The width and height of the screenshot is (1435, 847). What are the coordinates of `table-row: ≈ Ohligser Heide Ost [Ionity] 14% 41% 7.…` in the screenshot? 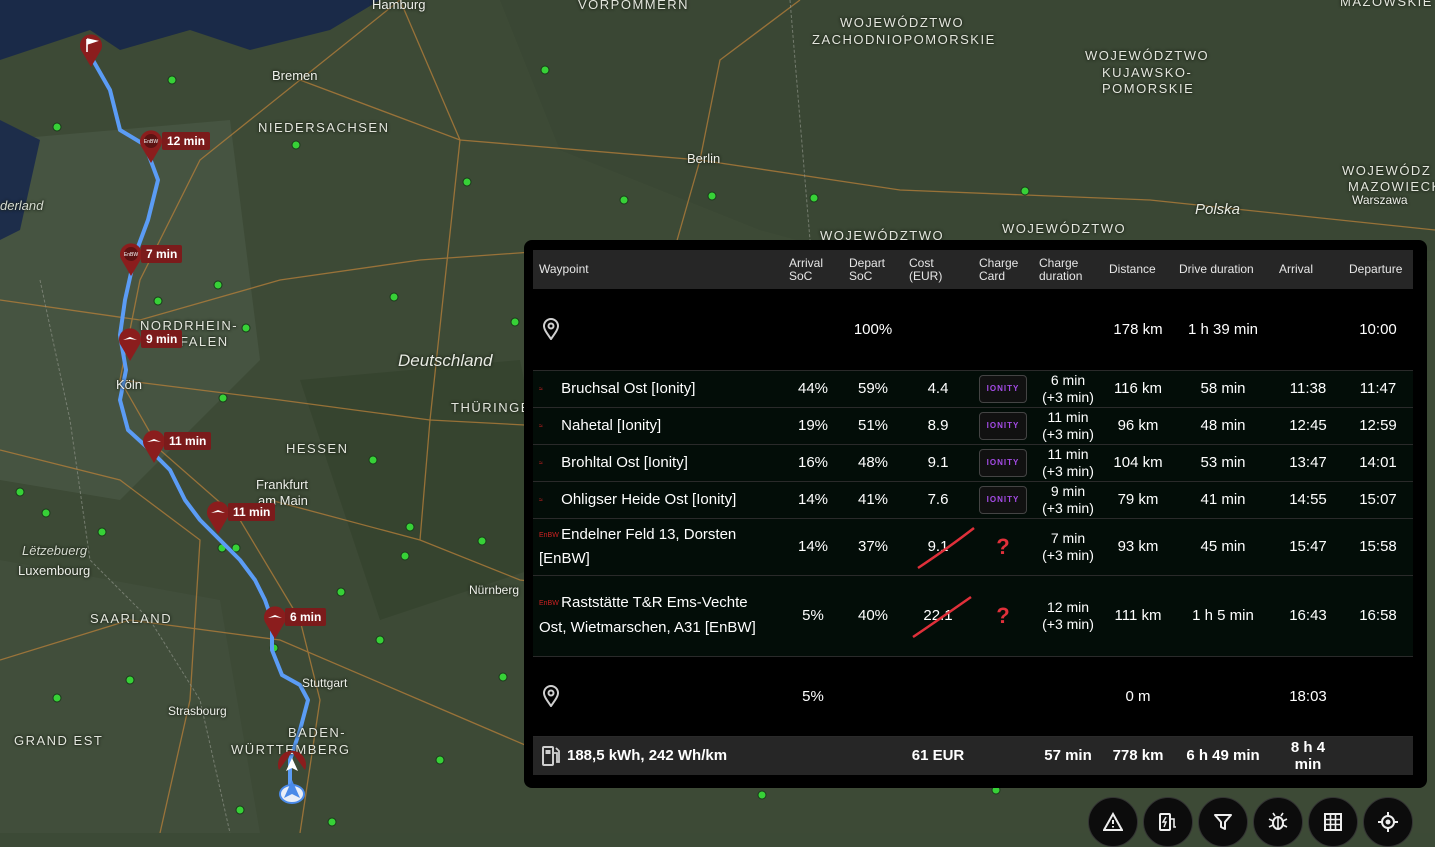 It's located at (973, 500).